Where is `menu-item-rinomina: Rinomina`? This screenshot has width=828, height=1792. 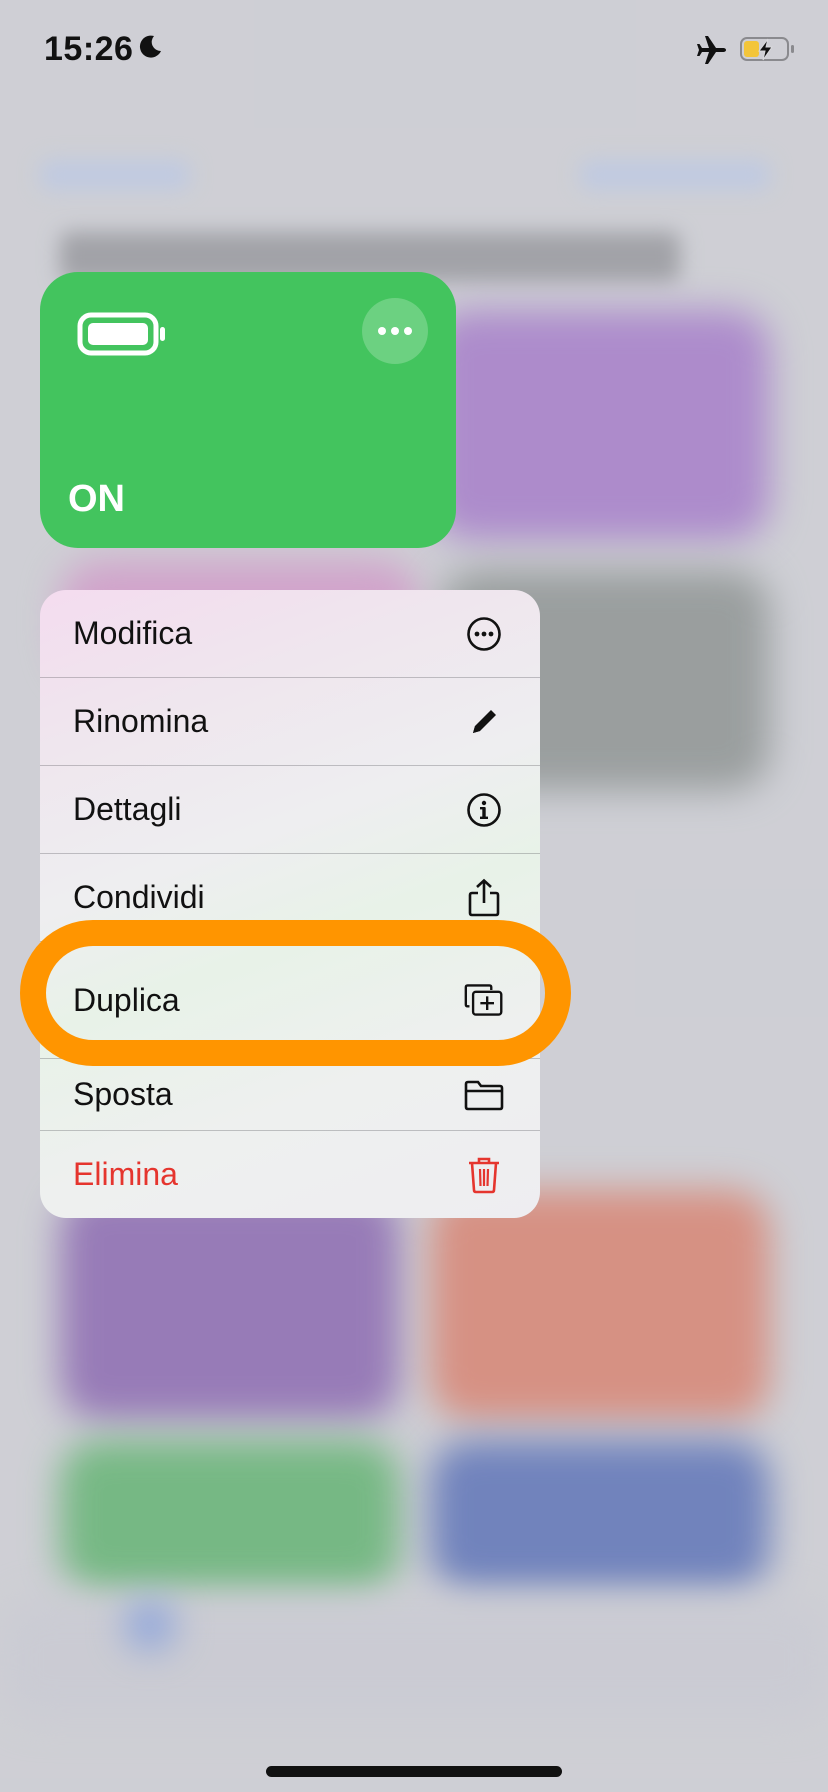 menu-item-rinomina: Rinomina is located at coordinates (290, 722).